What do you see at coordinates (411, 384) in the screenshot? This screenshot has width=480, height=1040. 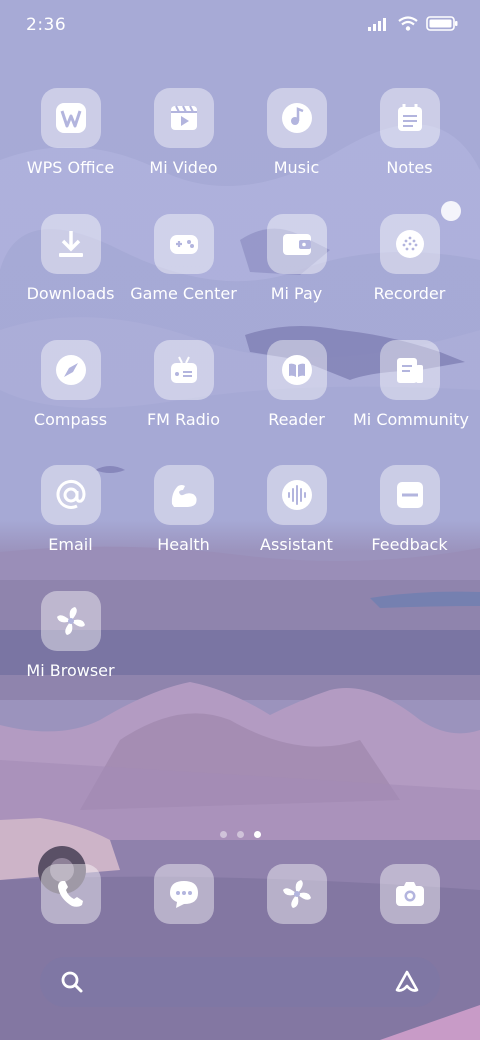 I see `app-mi-community: Mi Community` at bounding box center [411, 384].